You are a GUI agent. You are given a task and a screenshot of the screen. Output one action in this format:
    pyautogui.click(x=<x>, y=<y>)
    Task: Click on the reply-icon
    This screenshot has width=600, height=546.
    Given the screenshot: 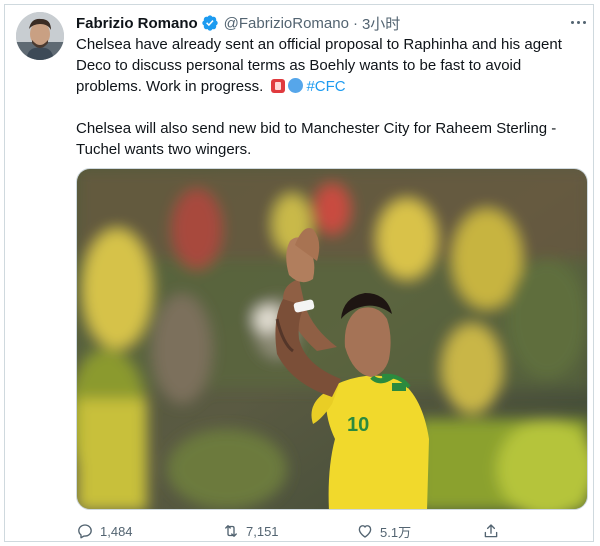 What is the action you would take?
    pyautogui.click(x=85, y=531)
    